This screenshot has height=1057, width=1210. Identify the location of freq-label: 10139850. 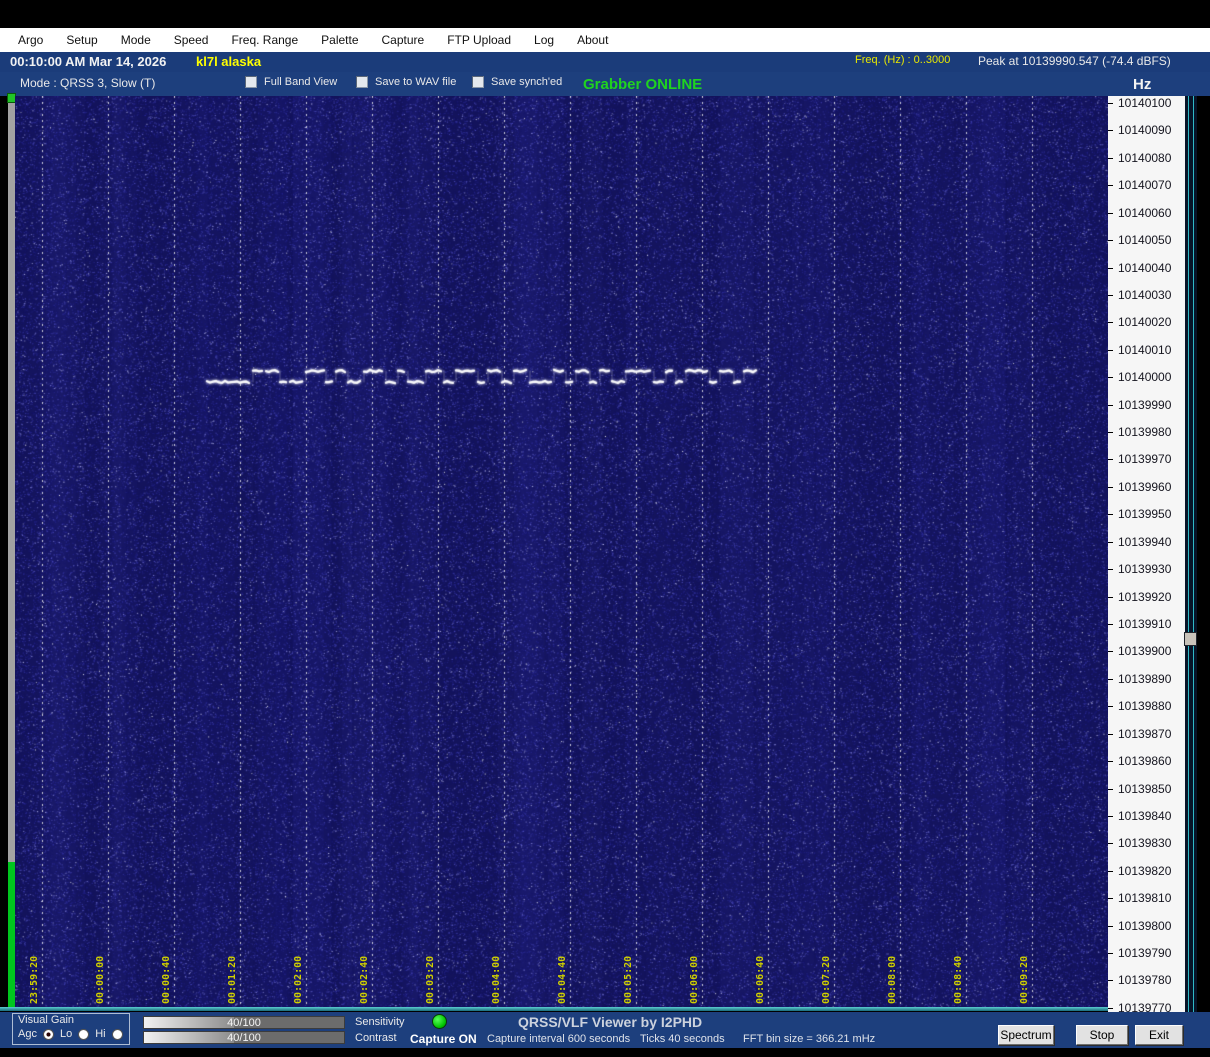
(1145, 788).